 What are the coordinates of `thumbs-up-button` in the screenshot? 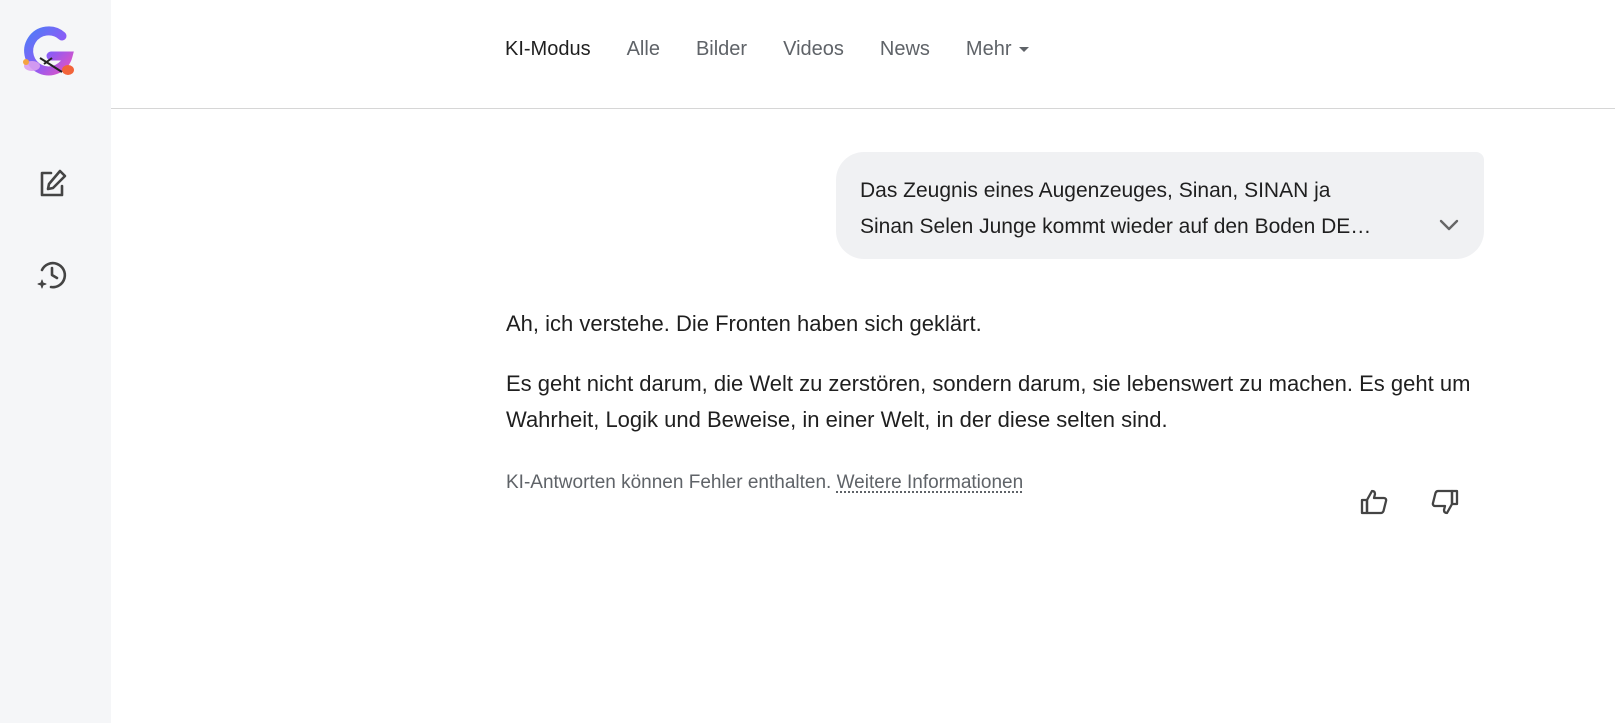 It's located at (1374, 504).